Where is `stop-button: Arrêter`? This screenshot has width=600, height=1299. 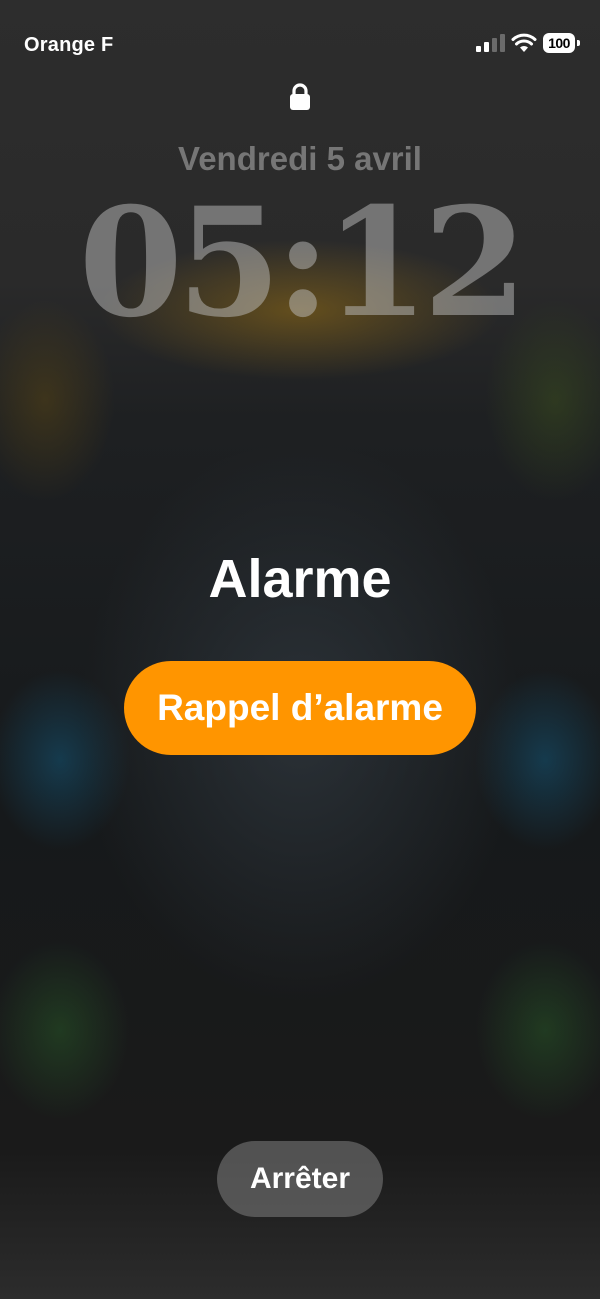 stop-button: Arrêter is located at coordinates (300, 1179).